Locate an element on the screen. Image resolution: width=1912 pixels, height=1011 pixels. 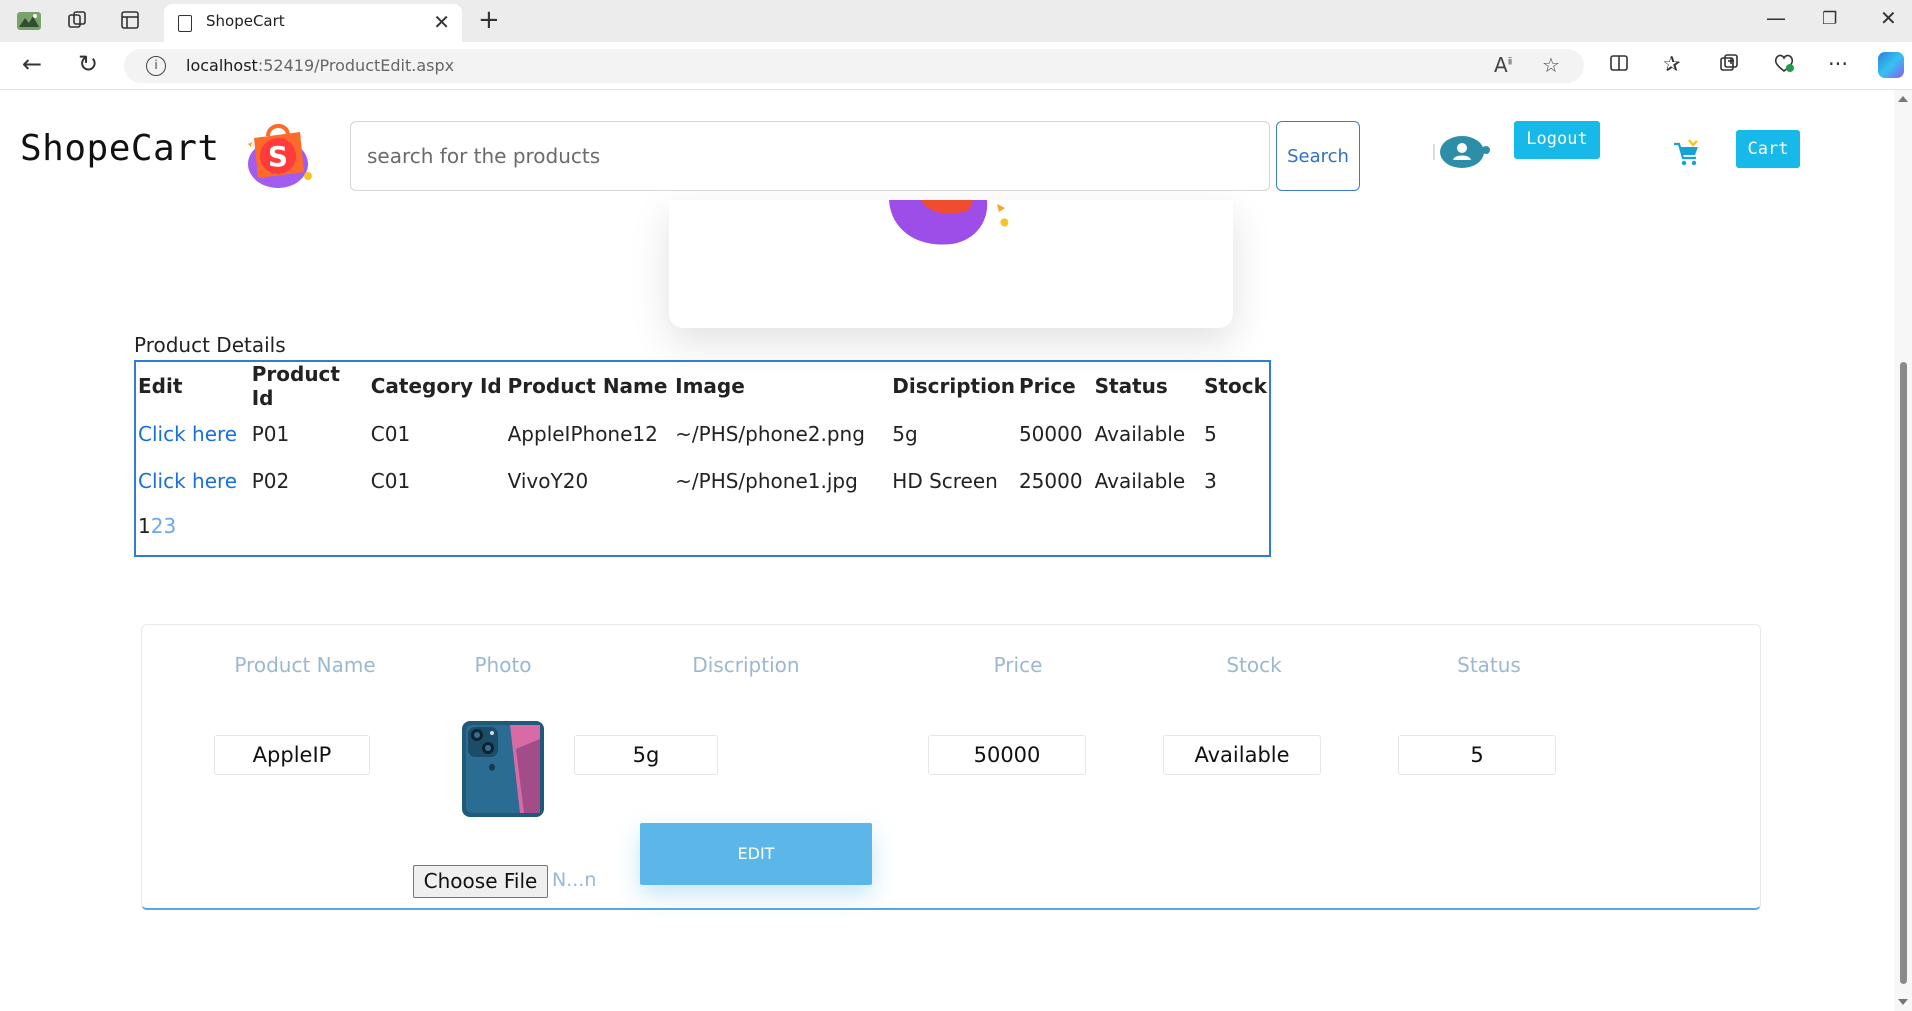
photo-header: Photo is located at coordinates (503, 665).